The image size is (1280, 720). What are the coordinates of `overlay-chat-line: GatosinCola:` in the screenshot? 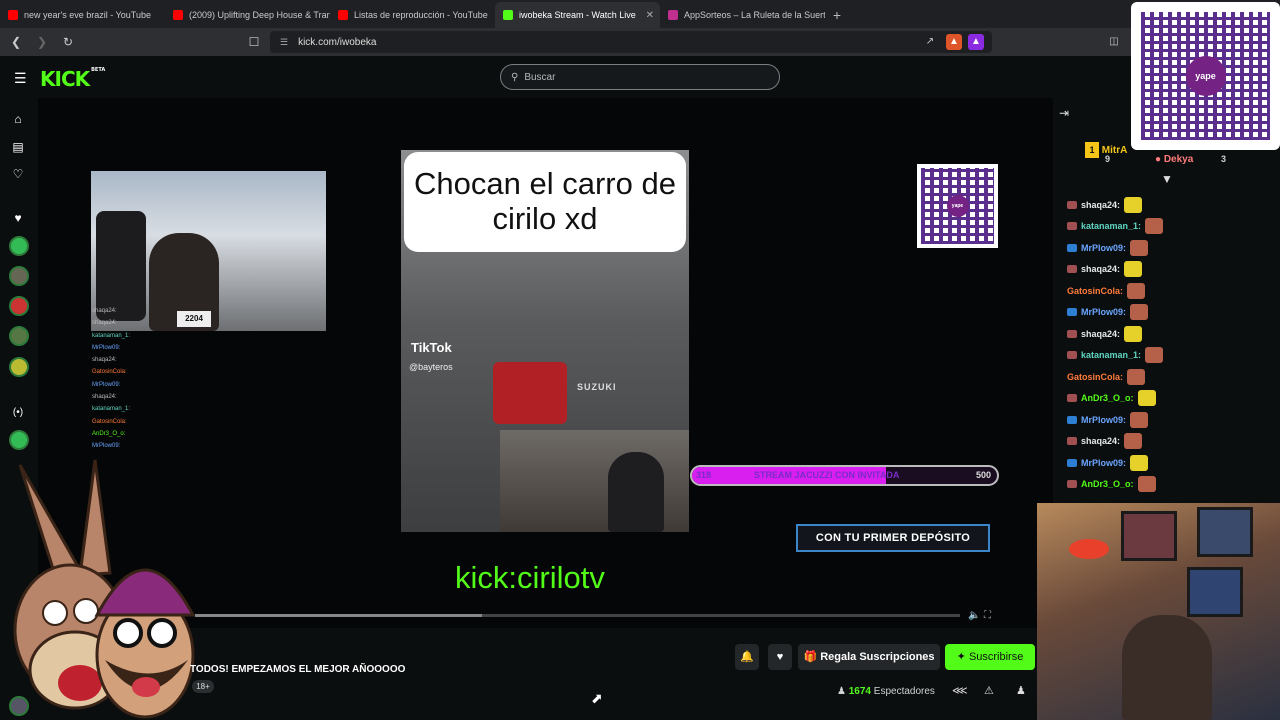 It's located at (109, 372).